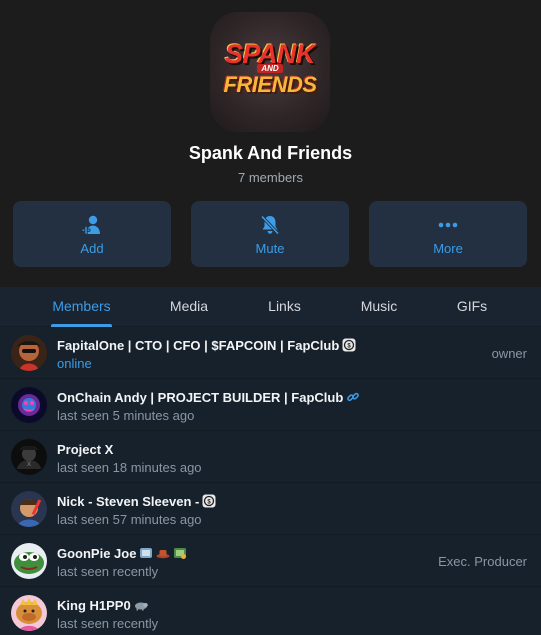 The width and height of the screenshot is (541, 635). What do you see at coordinates (509, 353) in the screenshot?
I see `member-role: owner` at bounding box center [509, 353].